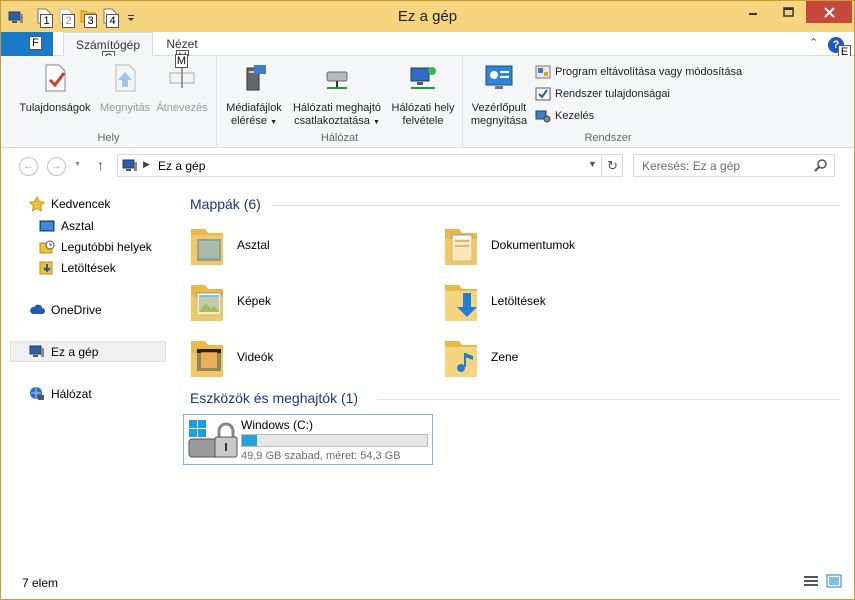 The width and height of the screenshot is (855, 600). What do you see at coordinates (592, 164) in the screenshot?
I see `address-dropdown-icon: ▼` at bounding box center [592, 164].